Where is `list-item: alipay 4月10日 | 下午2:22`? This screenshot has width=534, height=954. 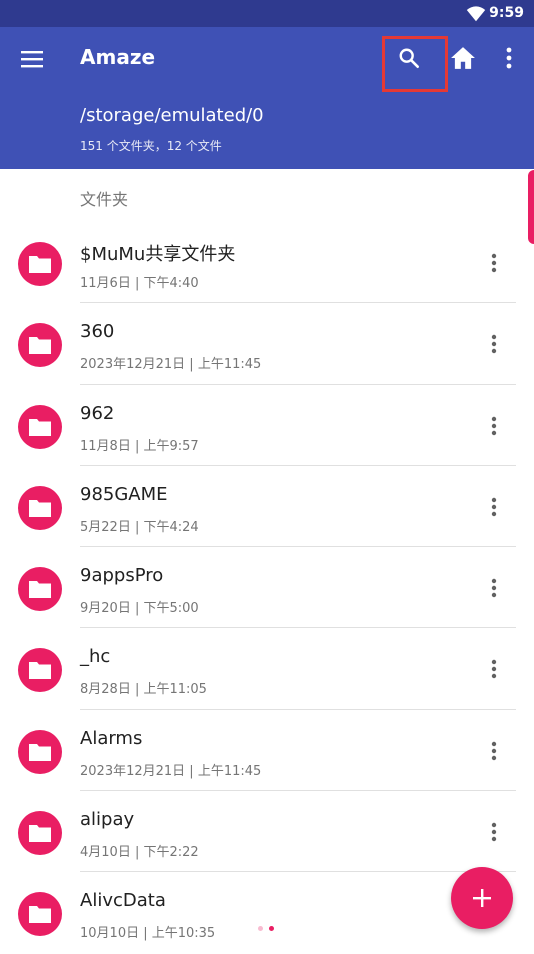
list-item: alipay 4月10日 | 下午2:22 is located at coordinates (267, 832).